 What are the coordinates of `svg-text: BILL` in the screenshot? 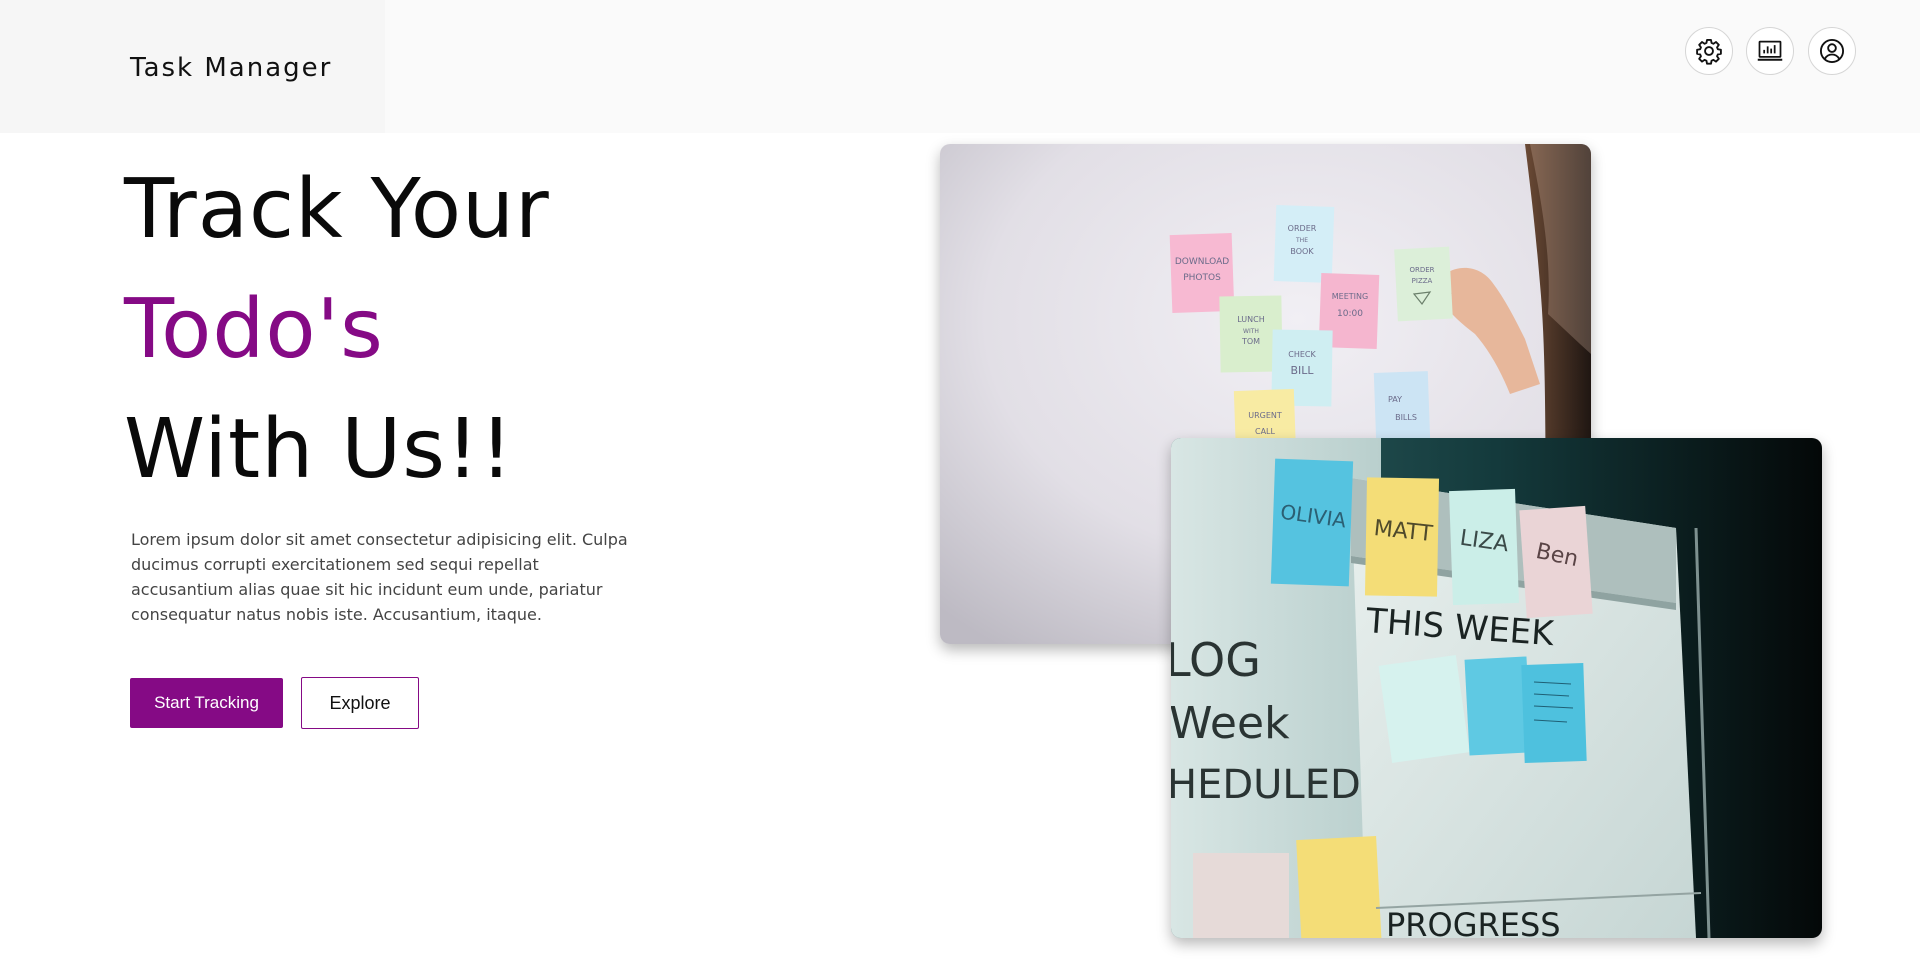 It's located at (1302, 370).